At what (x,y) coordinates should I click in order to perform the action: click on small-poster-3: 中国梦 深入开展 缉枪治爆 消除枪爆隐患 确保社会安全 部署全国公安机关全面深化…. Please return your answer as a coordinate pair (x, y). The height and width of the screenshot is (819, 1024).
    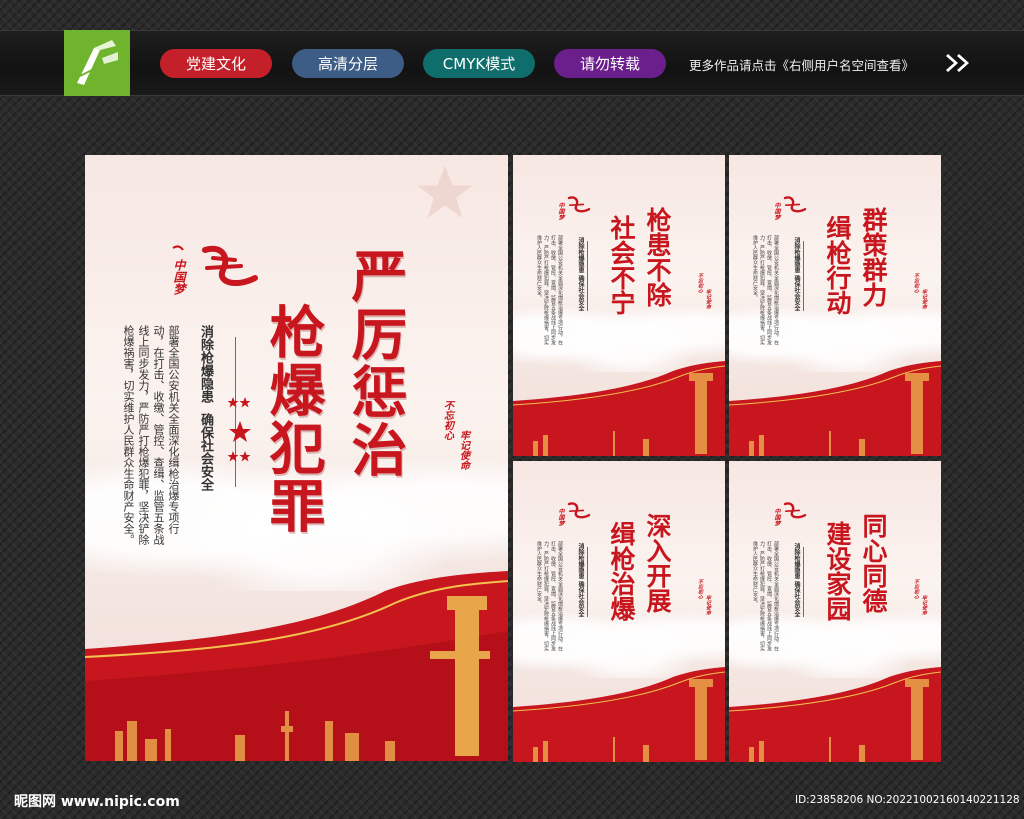
    Looking at the image, I should click on (619, 611).